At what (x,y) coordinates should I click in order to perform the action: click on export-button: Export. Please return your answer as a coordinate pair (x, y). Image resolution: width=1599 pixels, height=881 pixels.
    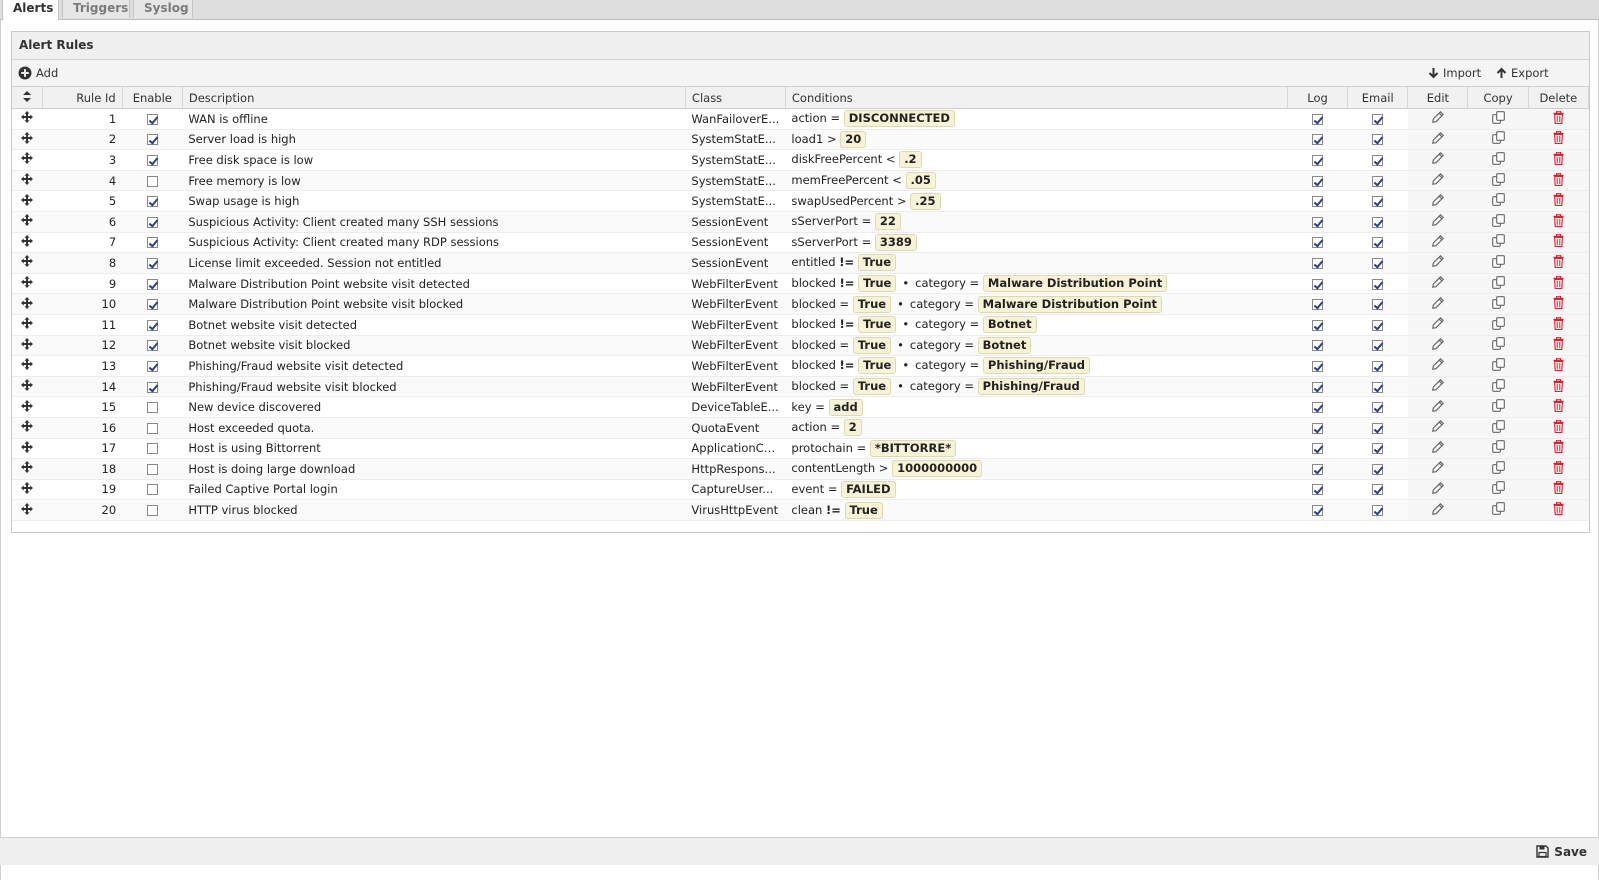
    Looking at the image, I should click on (1522, 73).